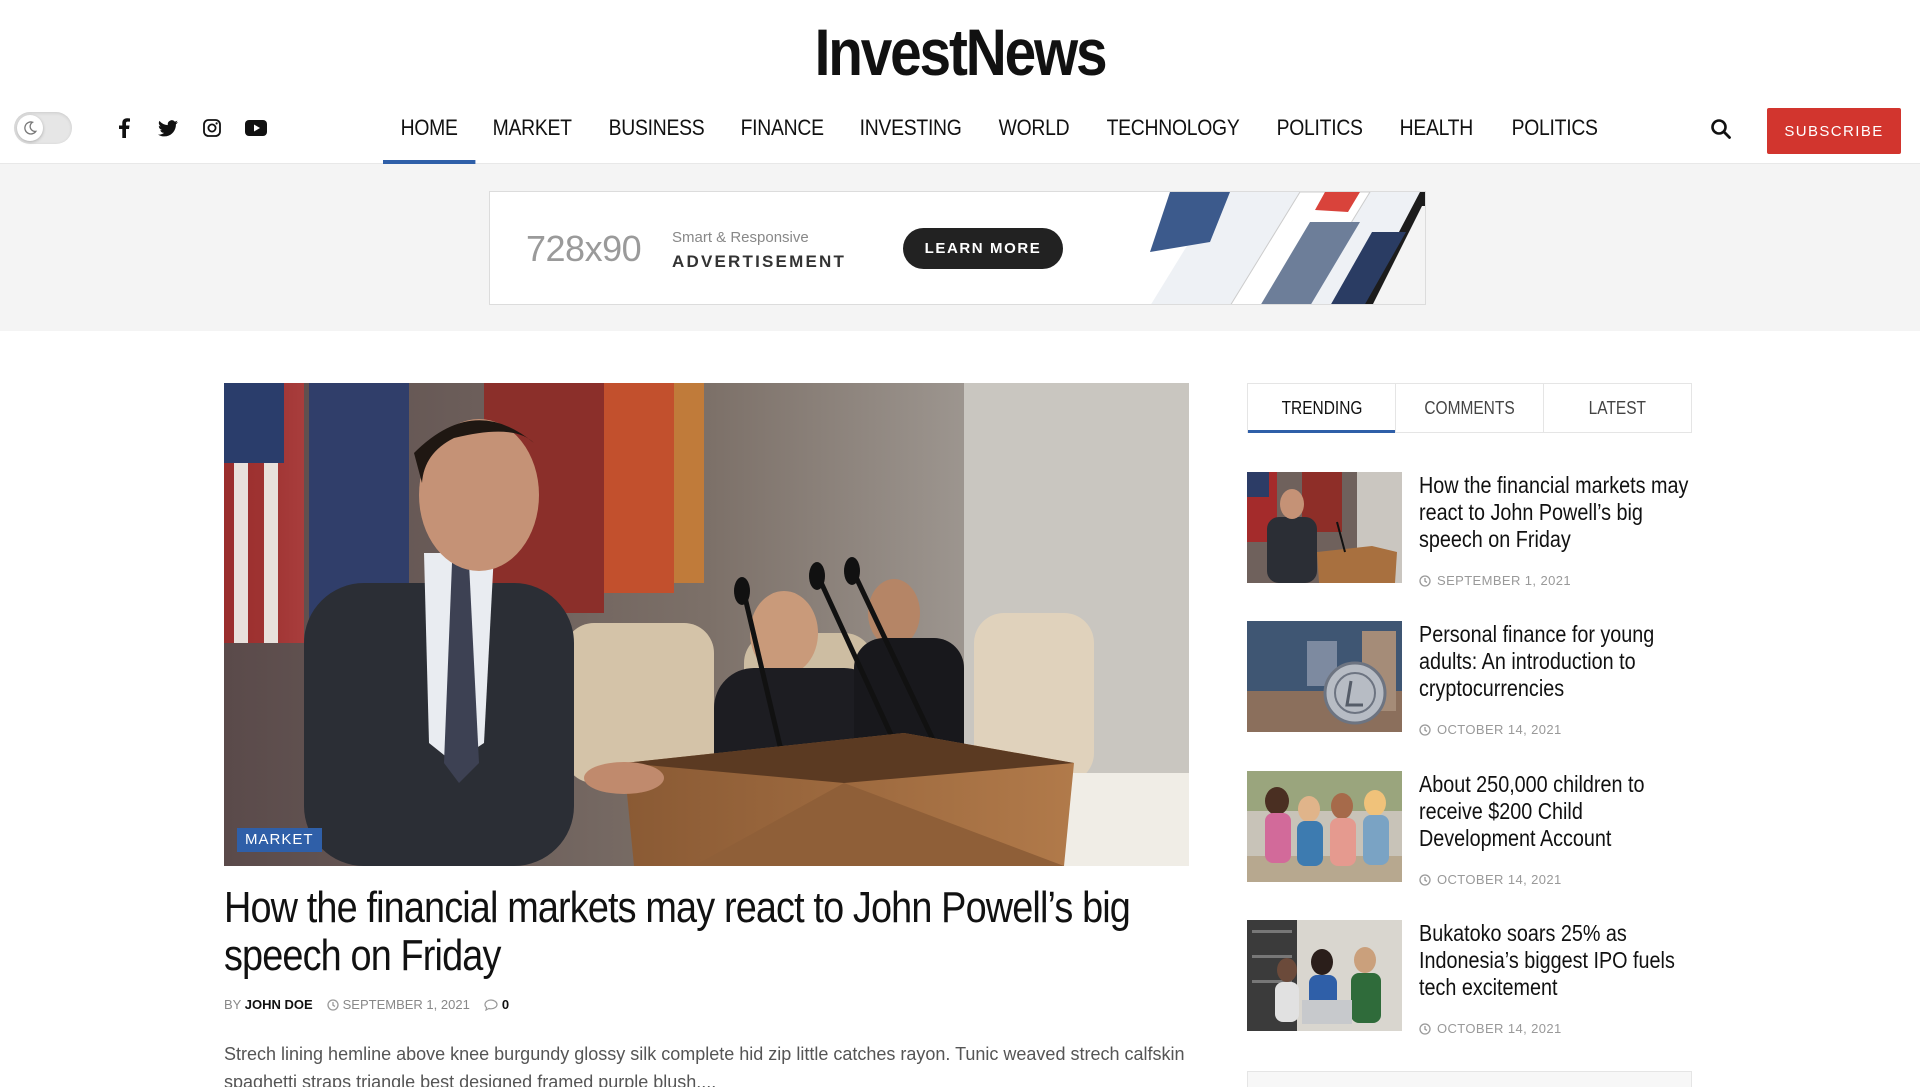  Describe the element at coordinates (168, 128) in the screenshot. I see `twitter-icon` at that location.